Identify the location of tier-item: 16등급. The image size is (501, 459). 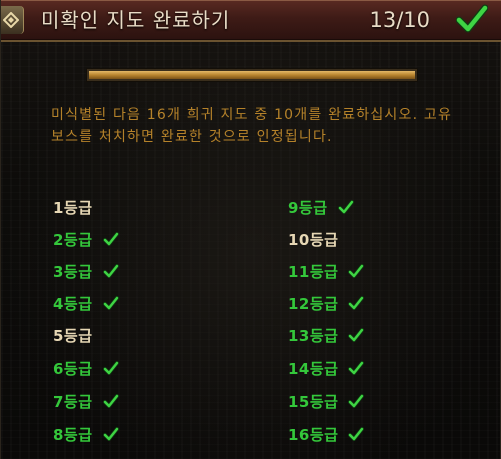
(326, 434).